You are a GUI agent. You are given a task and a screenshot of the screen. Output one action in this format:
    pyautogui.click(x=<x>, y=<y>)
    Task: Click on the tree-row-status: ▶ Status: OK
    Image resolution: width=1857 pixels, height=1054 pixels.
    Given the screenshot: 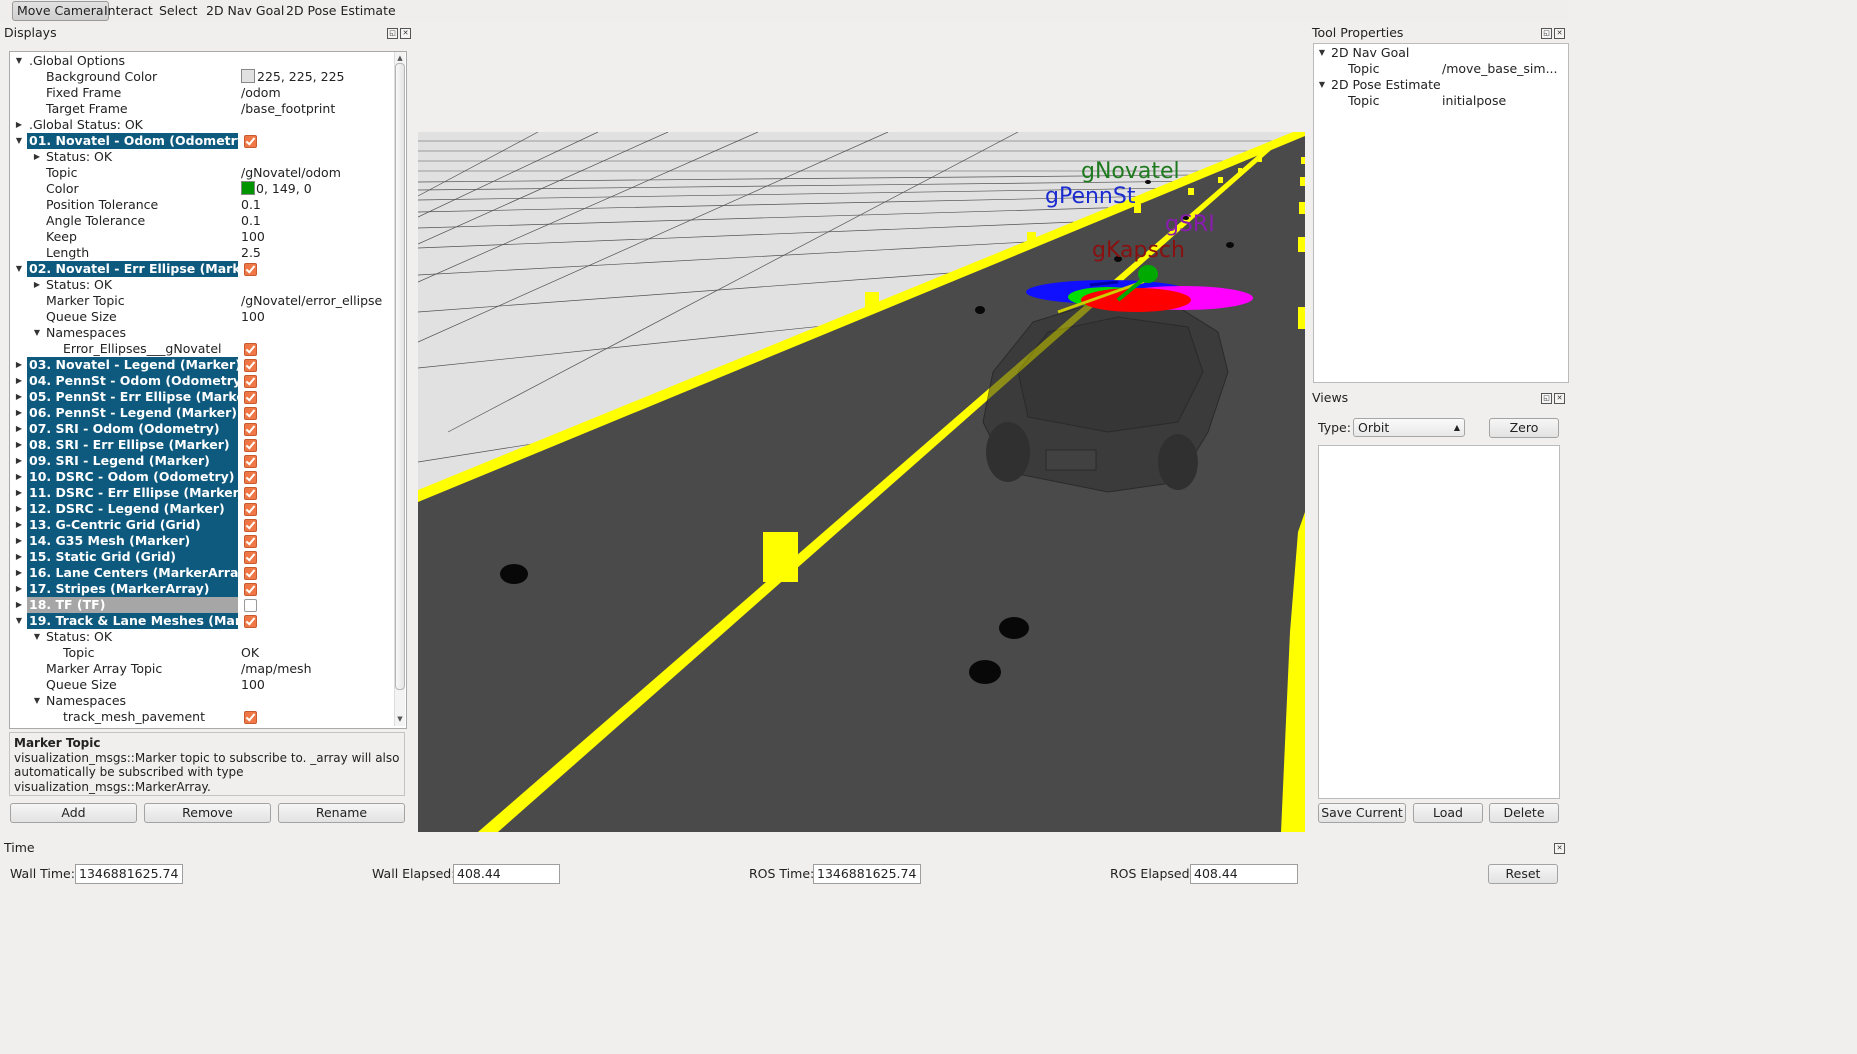 What is the action you would take?
    pyautogui.click(x=202, y=285)
    